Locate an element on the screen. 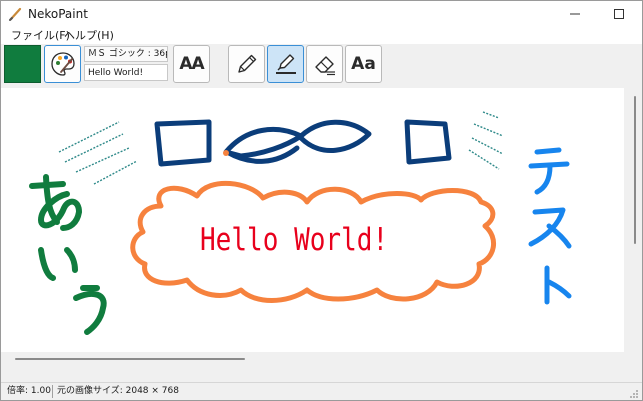 The height and width of the screenshot is (401, 643). app-icon is located at coordinates (15, 14).